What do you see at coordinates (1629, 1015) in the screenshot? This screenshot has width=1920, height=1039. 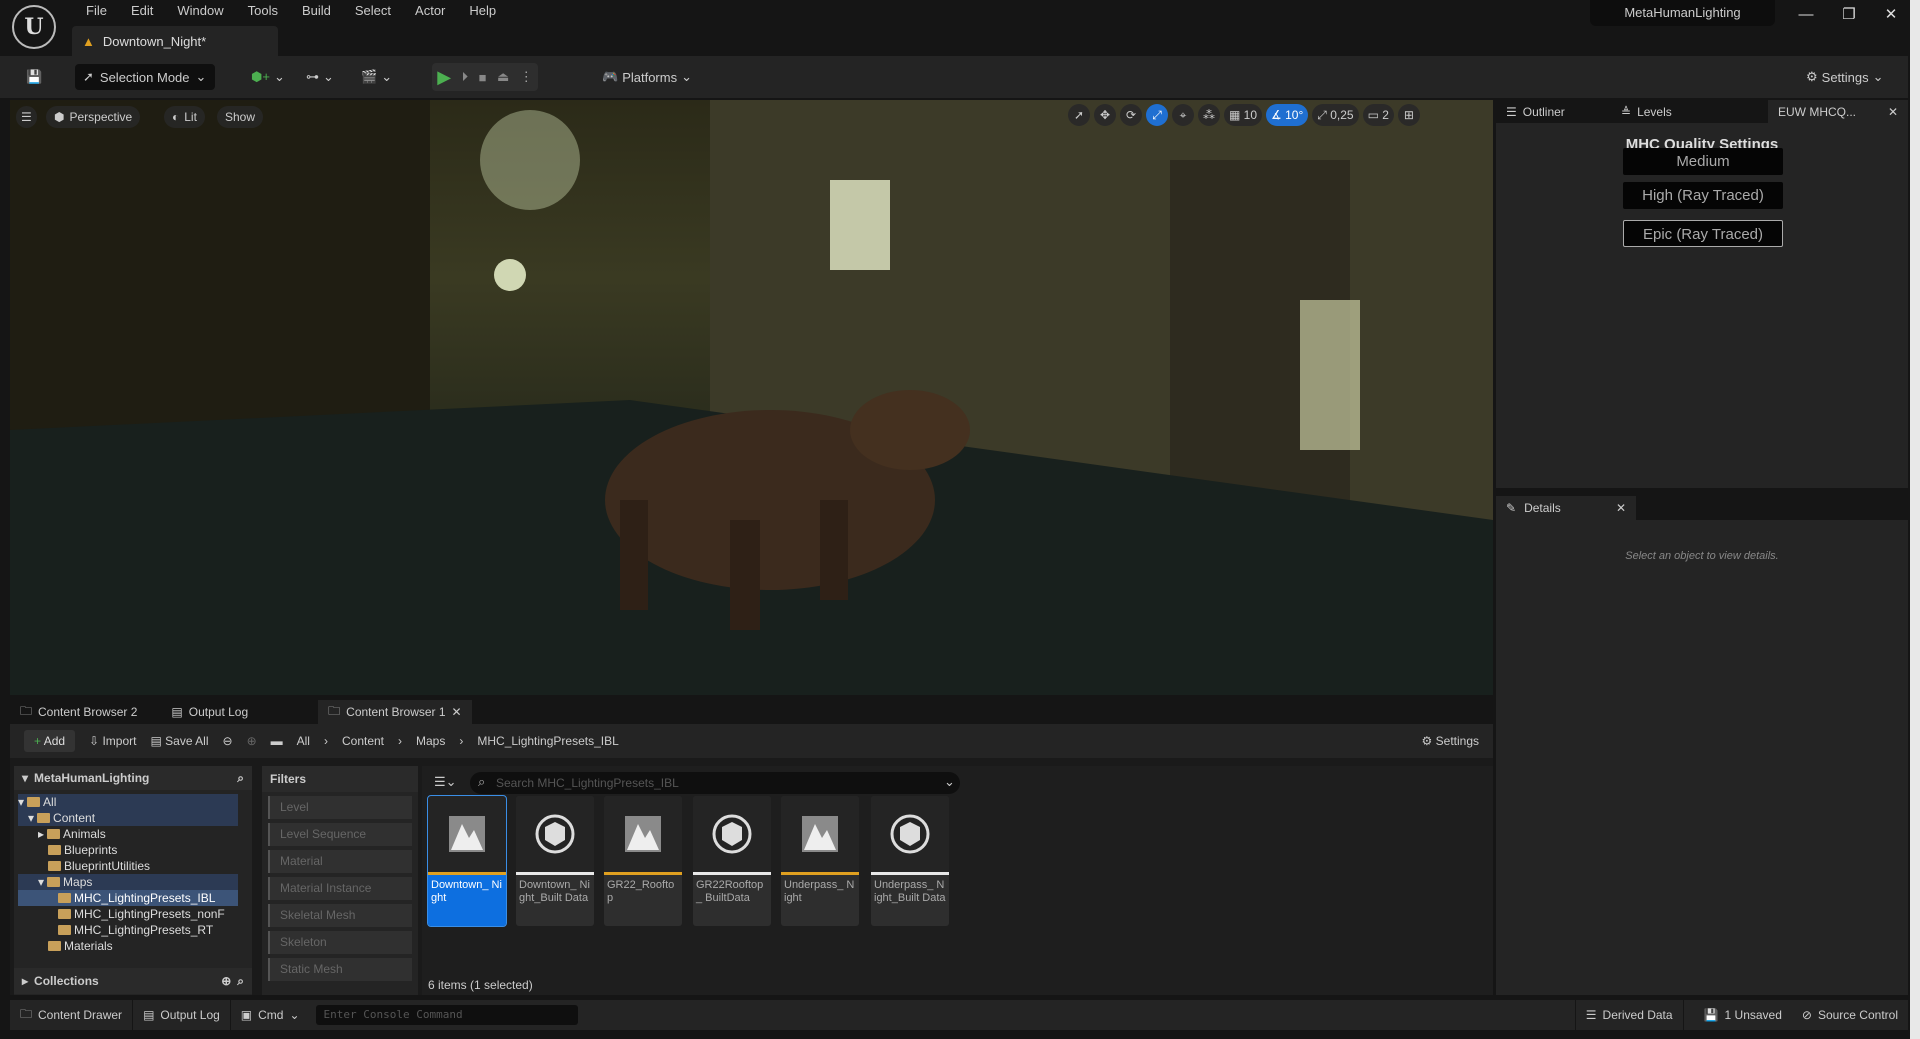 I see `derived-data-button: ☰ Derived Data` at bounding box center [1629, 1015].